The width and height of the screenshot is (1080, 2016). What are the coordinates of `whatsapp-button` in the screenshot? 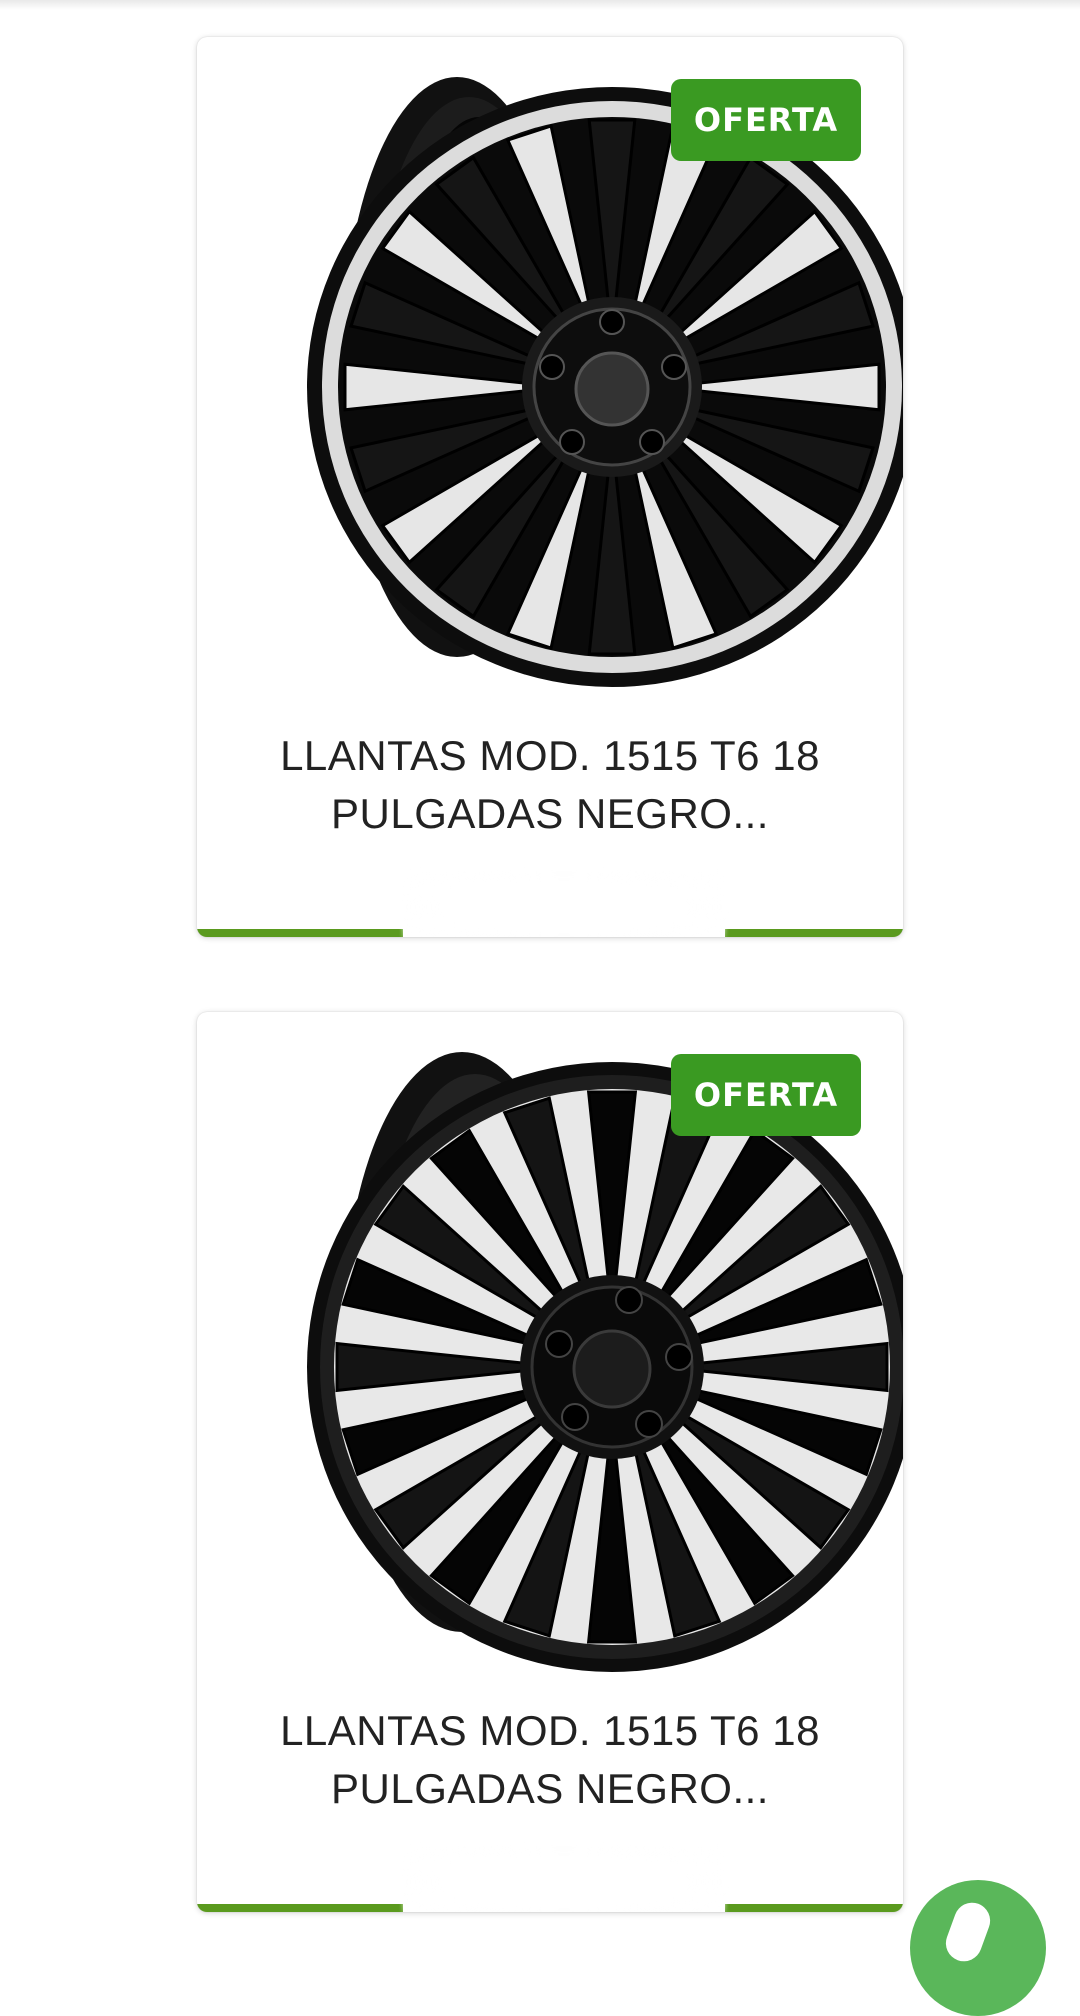 It's located at (978, 1948).